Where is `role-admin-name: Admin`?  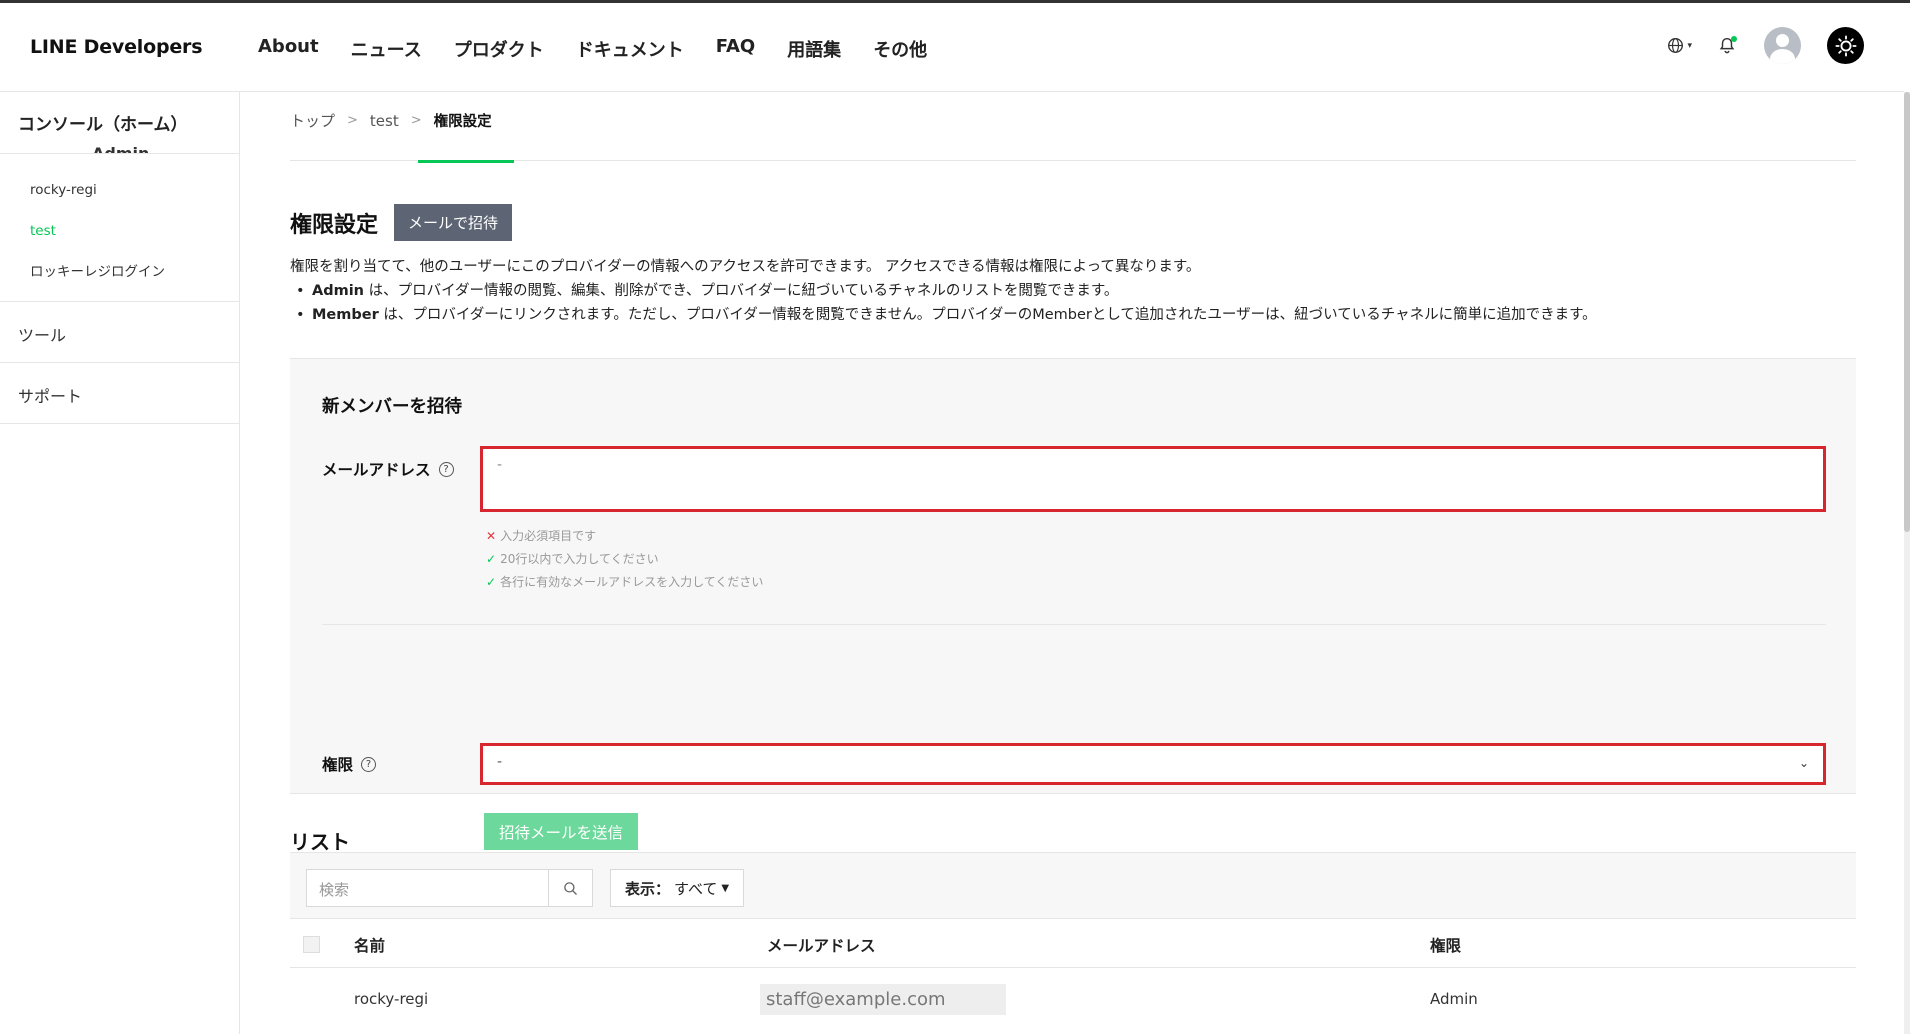 role-admin-name: Admin is located at coordinates (338, 291).